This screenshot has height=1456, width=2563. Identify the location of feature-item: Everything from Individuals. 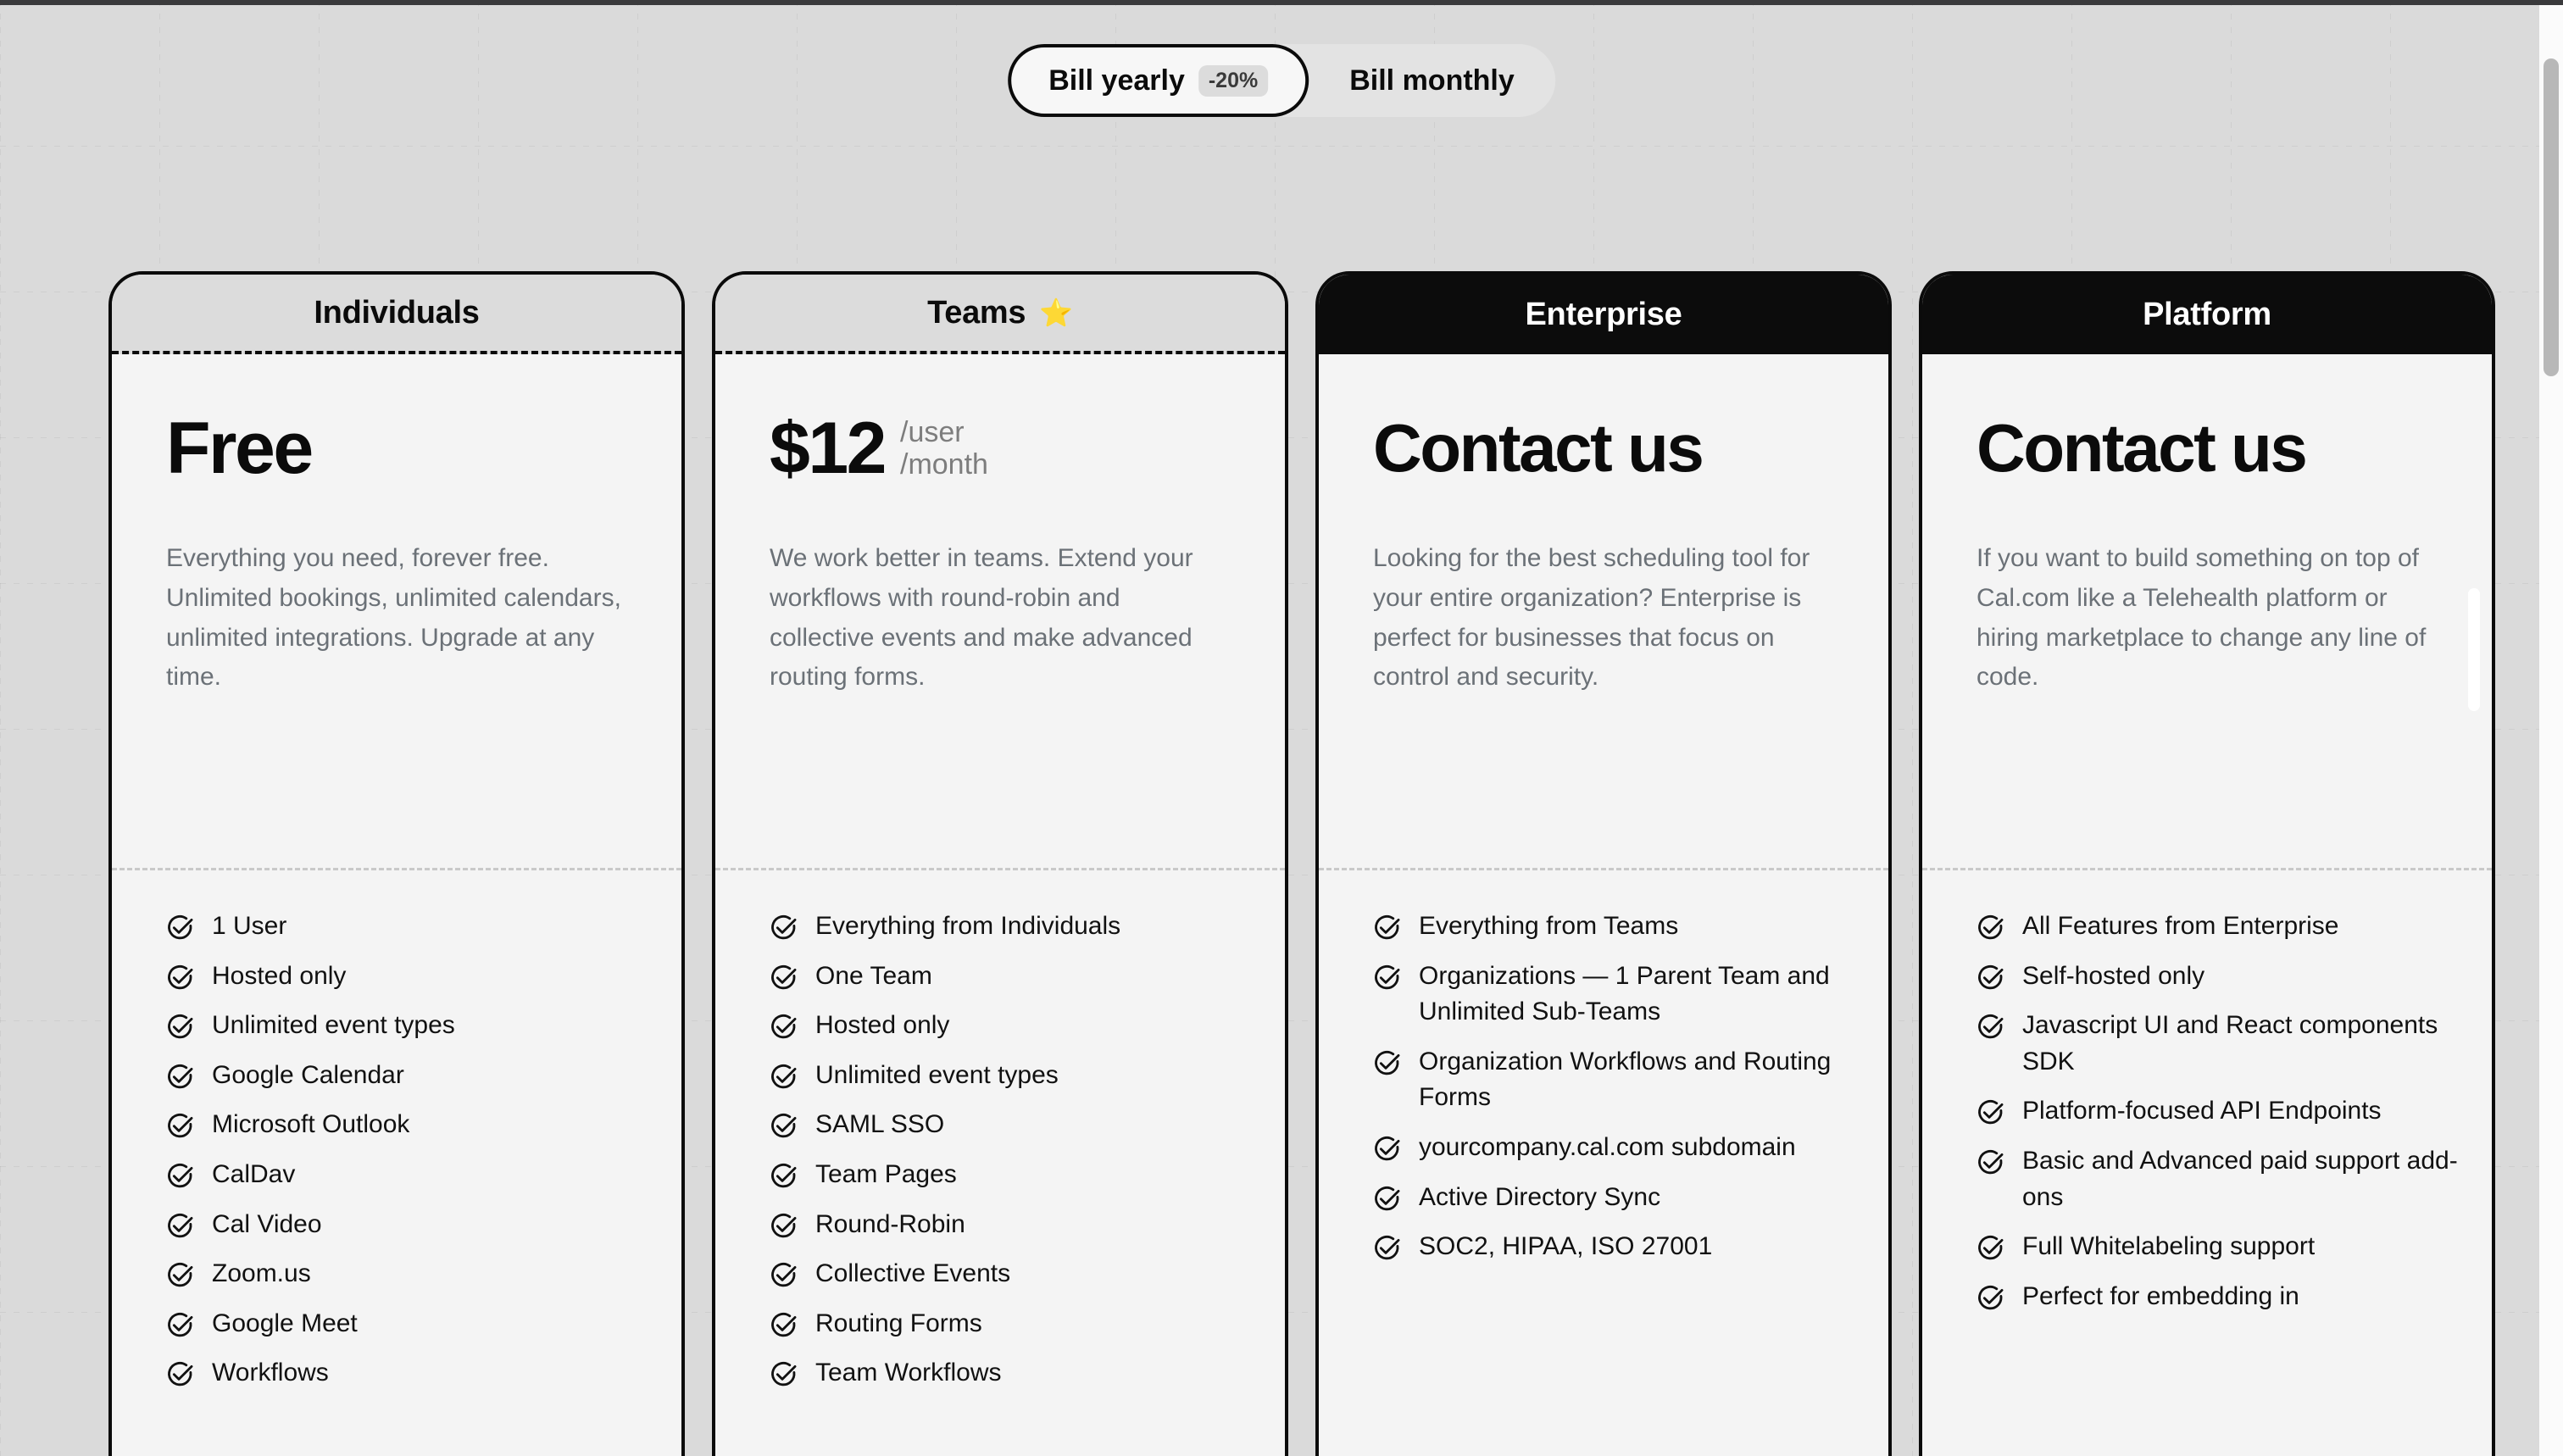
(1010, 927).